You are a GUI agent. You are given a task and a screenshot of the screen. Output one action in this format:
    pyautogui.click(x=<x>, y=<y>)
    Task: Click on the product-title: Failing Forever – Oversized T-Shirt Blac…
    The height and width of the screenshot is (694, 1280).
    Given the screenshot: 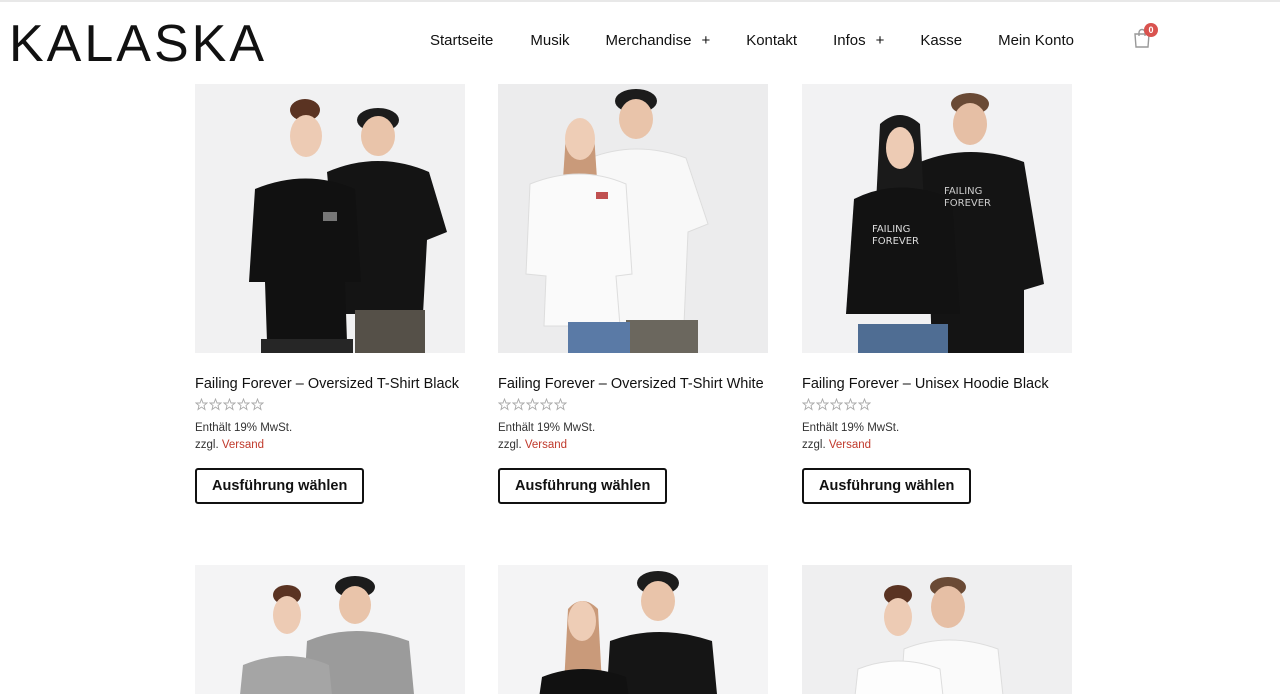 What is the action you would take?
    pyautogui.click(x=330, y=384)
    